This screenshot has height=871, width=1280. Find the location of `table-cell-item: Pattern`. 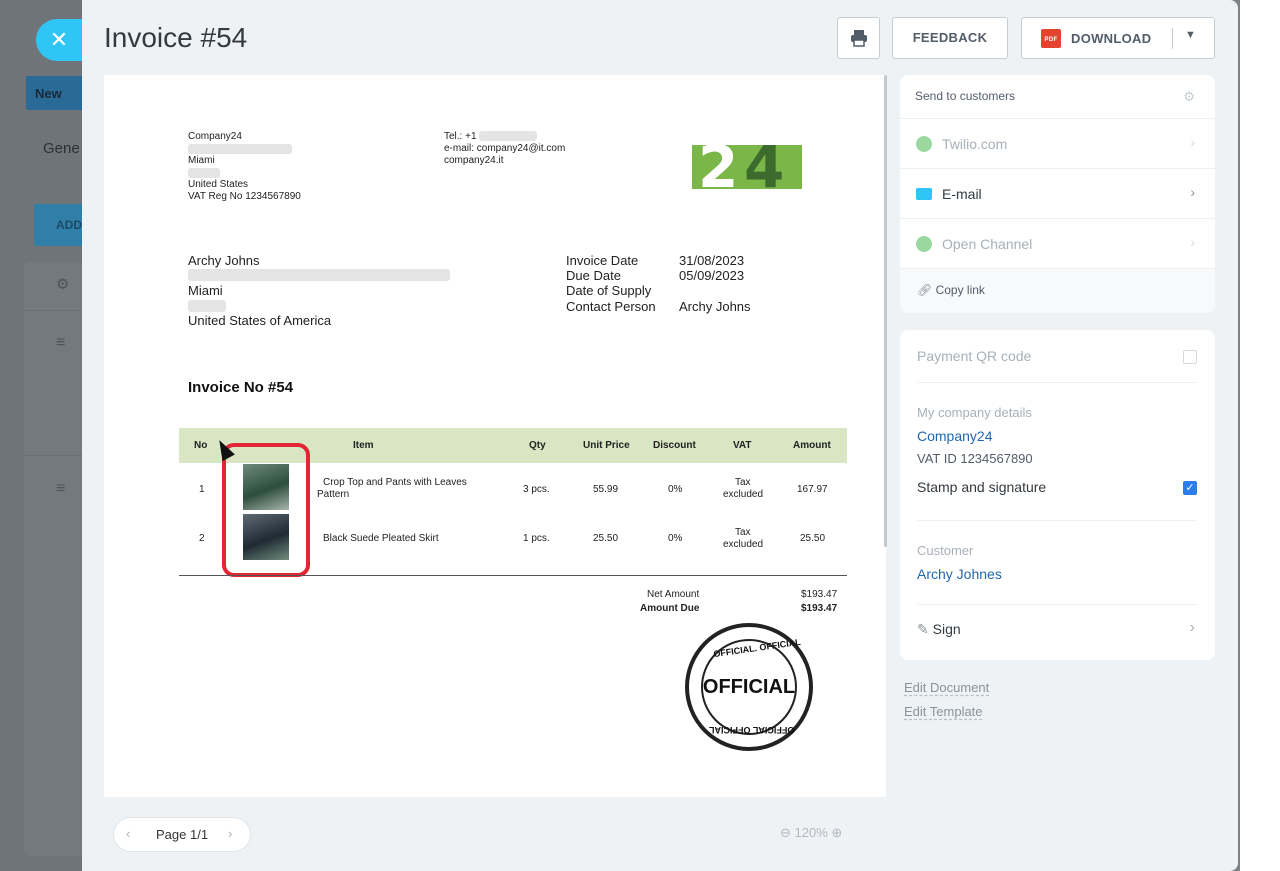

table-cell-item: Pattern is located at coordinates (333, 494).